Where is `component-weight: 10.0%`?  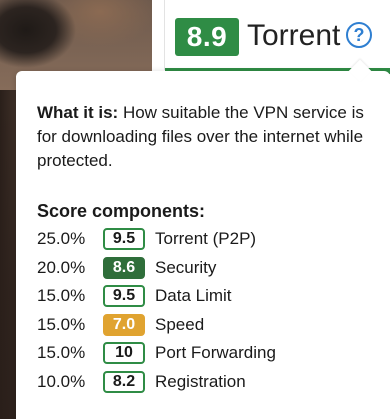 component-weight: 10.0% is located at coordinates (61, 381).